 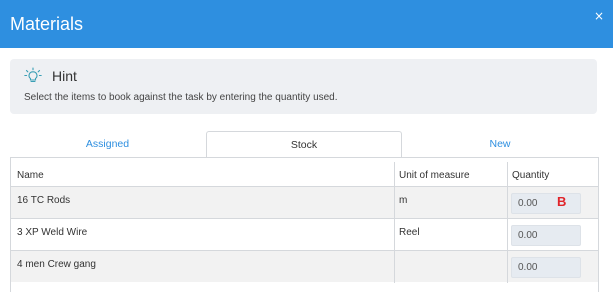 I want to click on item-name: 3 XP Weld Wire, so click(x=52, y=232).